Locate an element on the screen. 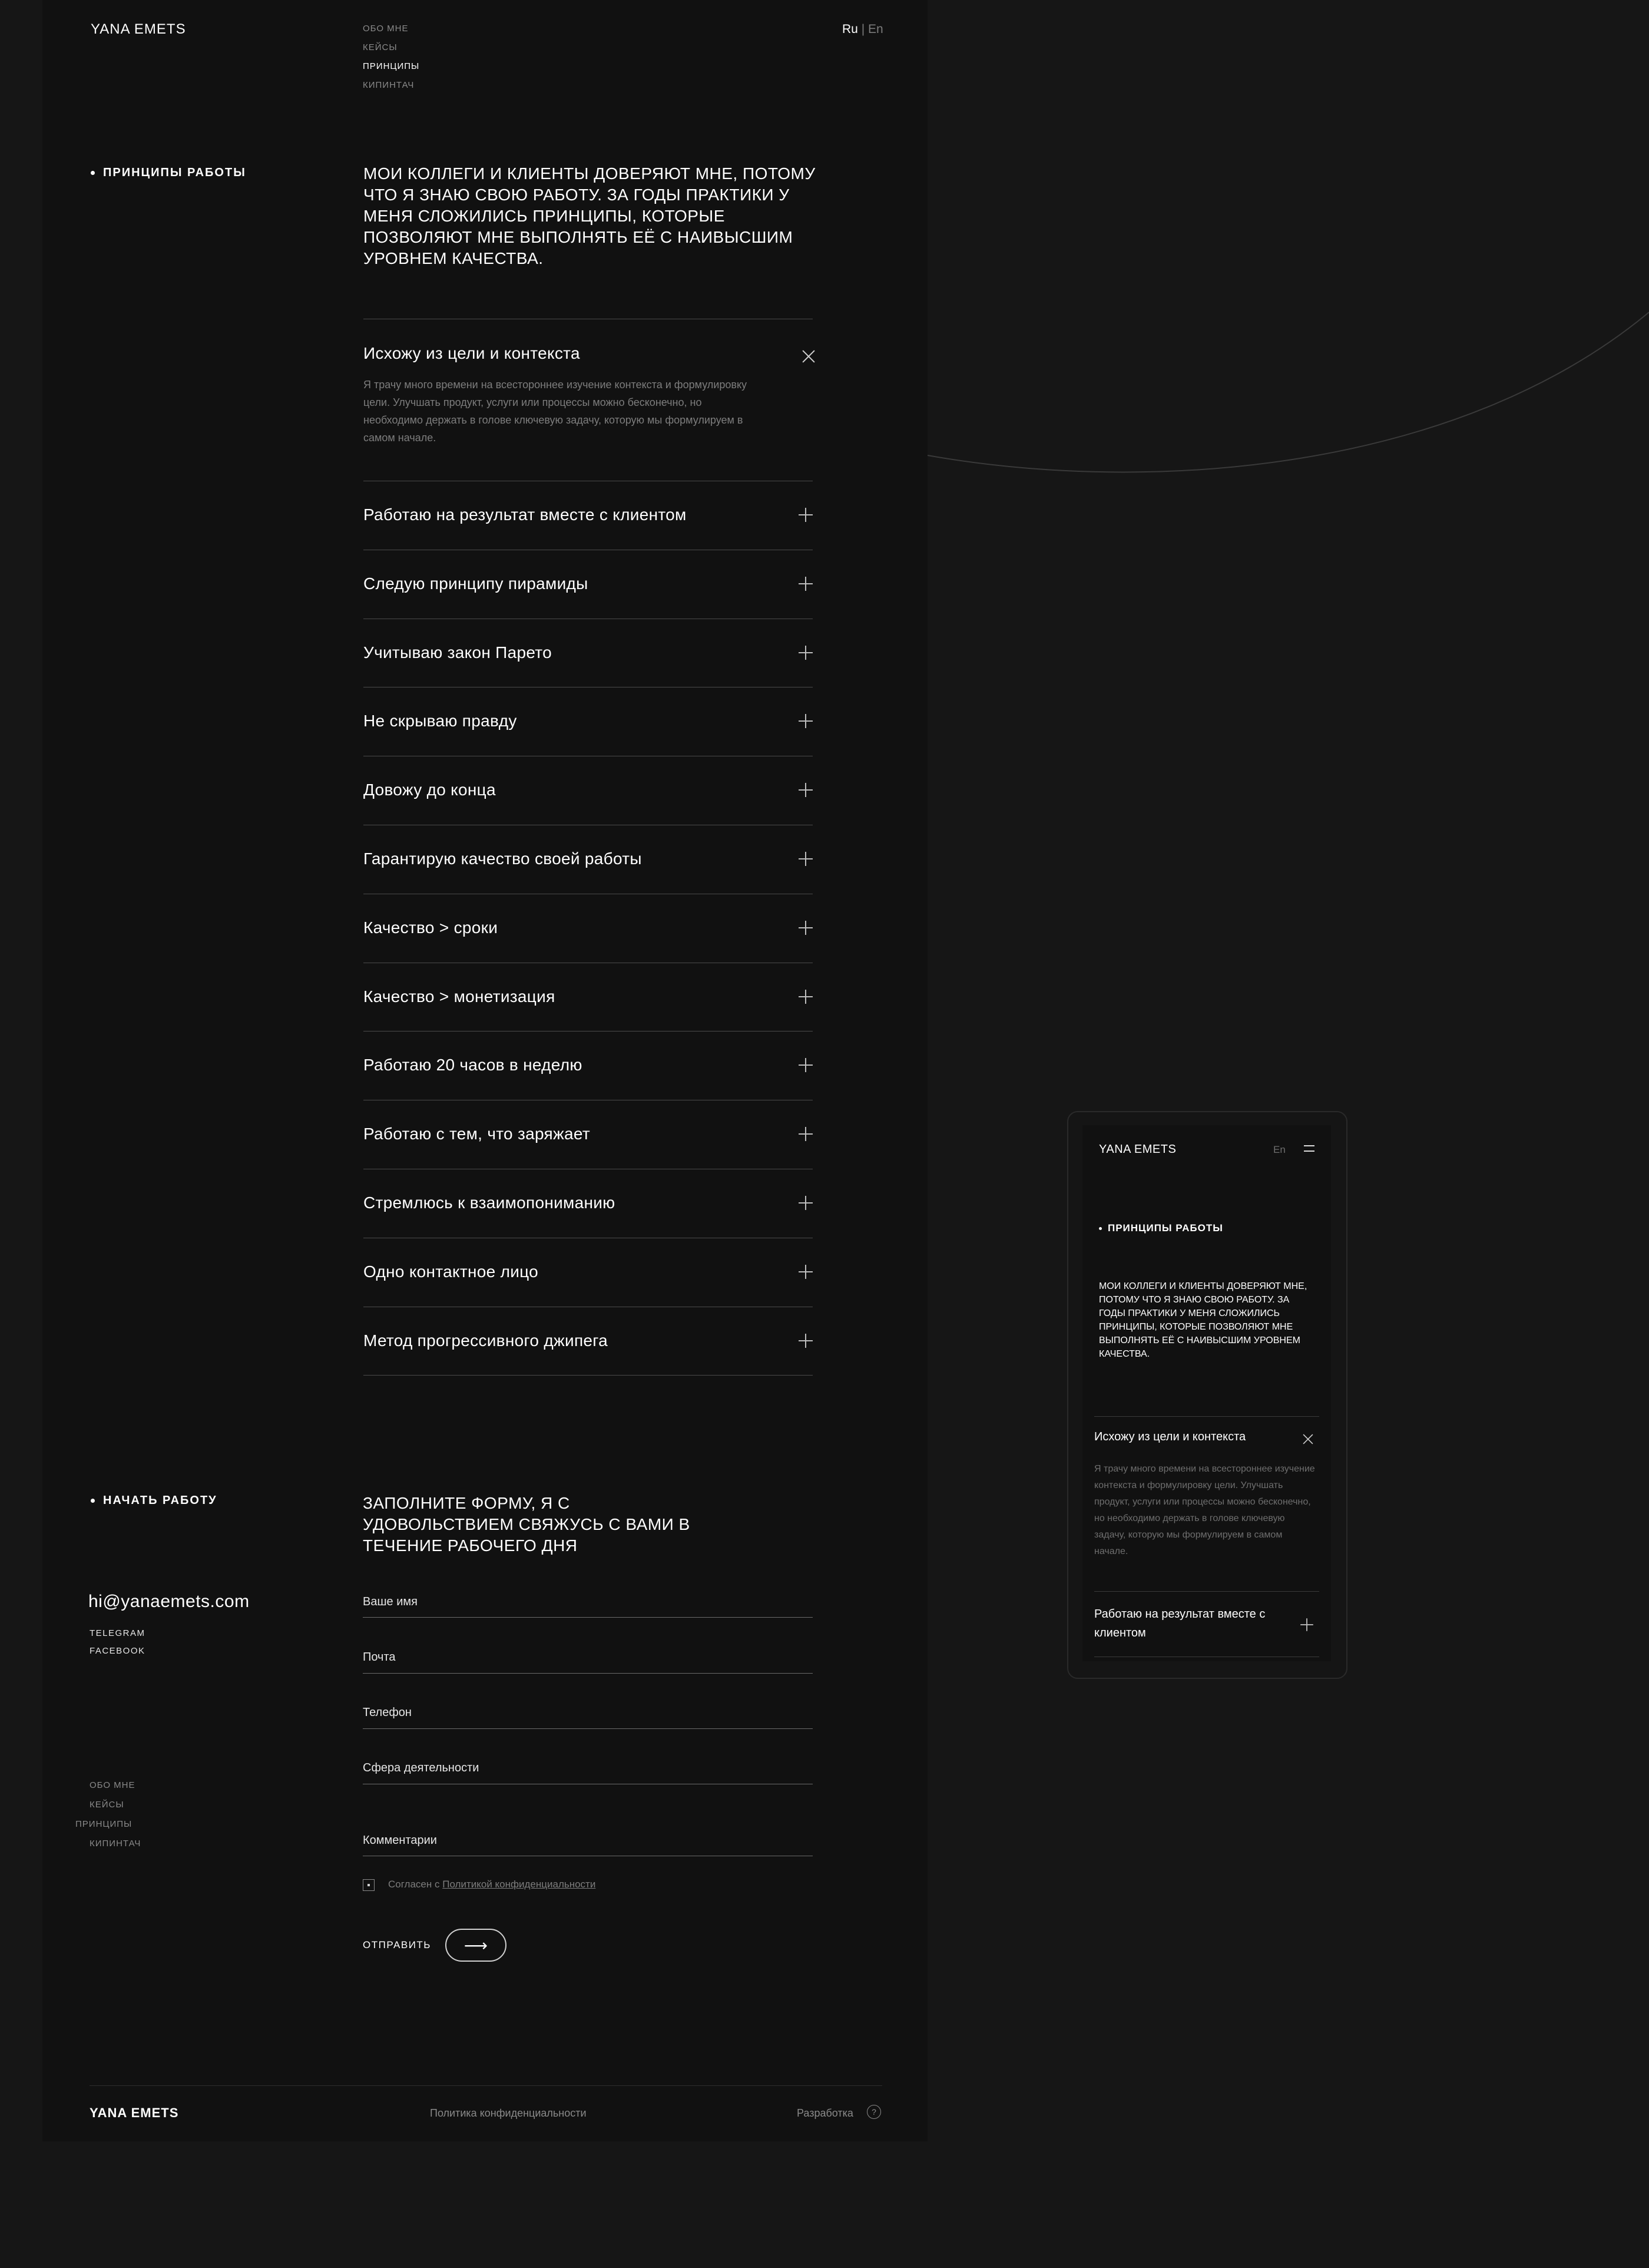 The image size is (1649, 2268). side-nav-keepintouch: КИПИНТАЧ is located at coordinates (115, 1848).